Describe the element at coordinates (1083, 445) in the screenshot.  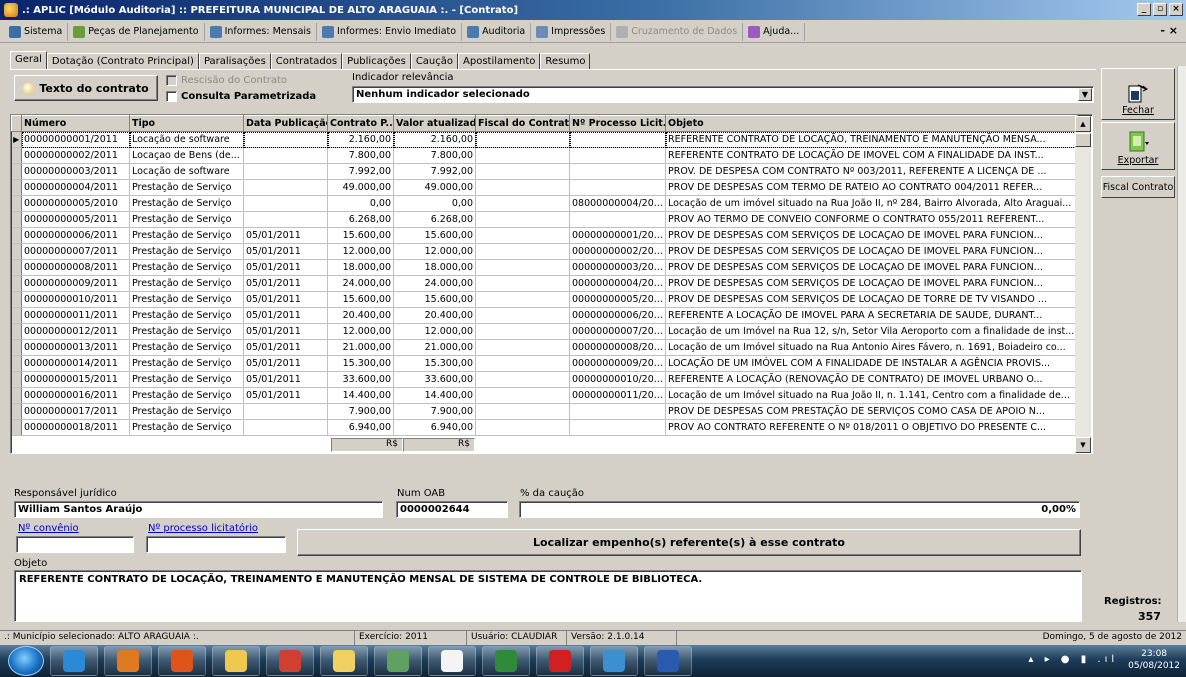
I see `scroll-down-icon: ▼` at that location.